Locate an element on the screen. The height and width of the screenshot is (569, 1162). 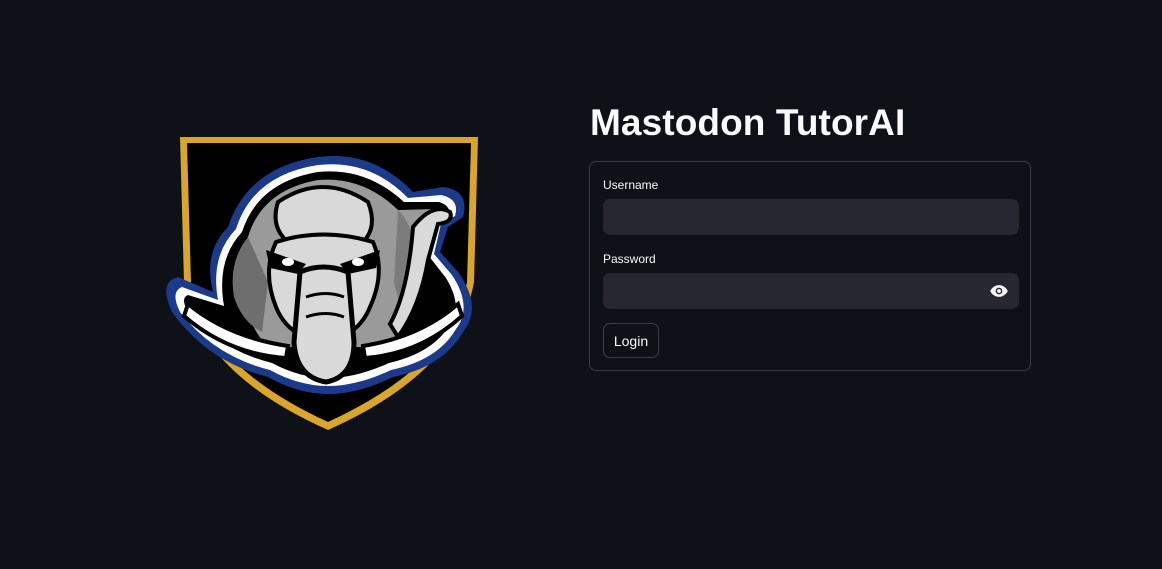
eye-icon is located at coordinates (999, 291).